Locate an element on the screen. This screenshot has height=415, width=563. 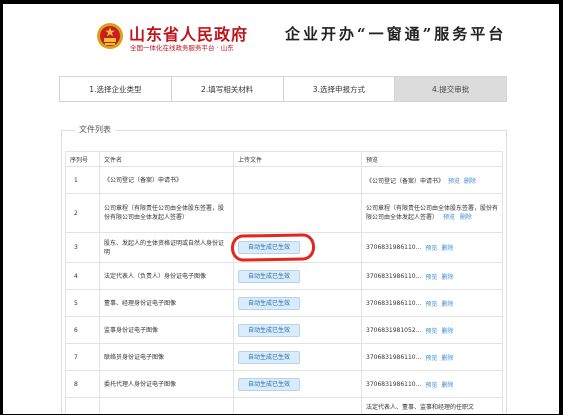
preview-file-text: 《公司登记（备案）申请书》 is located at coordinates (405, 181).